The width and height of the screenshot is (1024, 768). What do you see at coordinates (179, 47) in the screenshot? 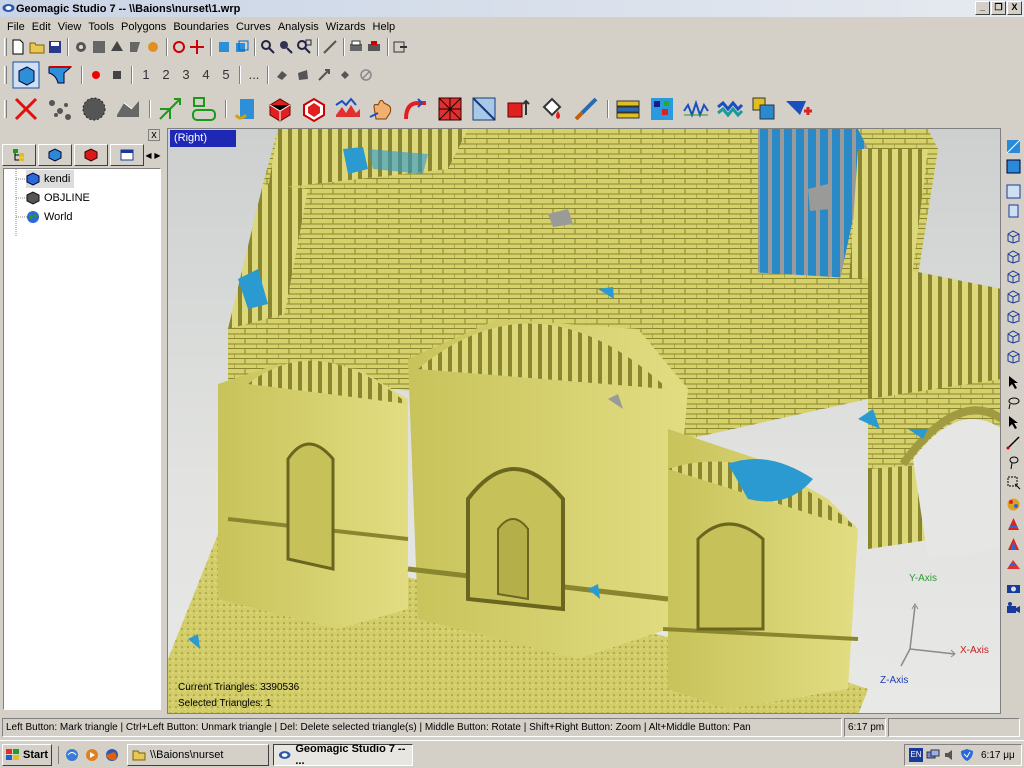
I see `rotate-button` at bounding box center [179, 47].